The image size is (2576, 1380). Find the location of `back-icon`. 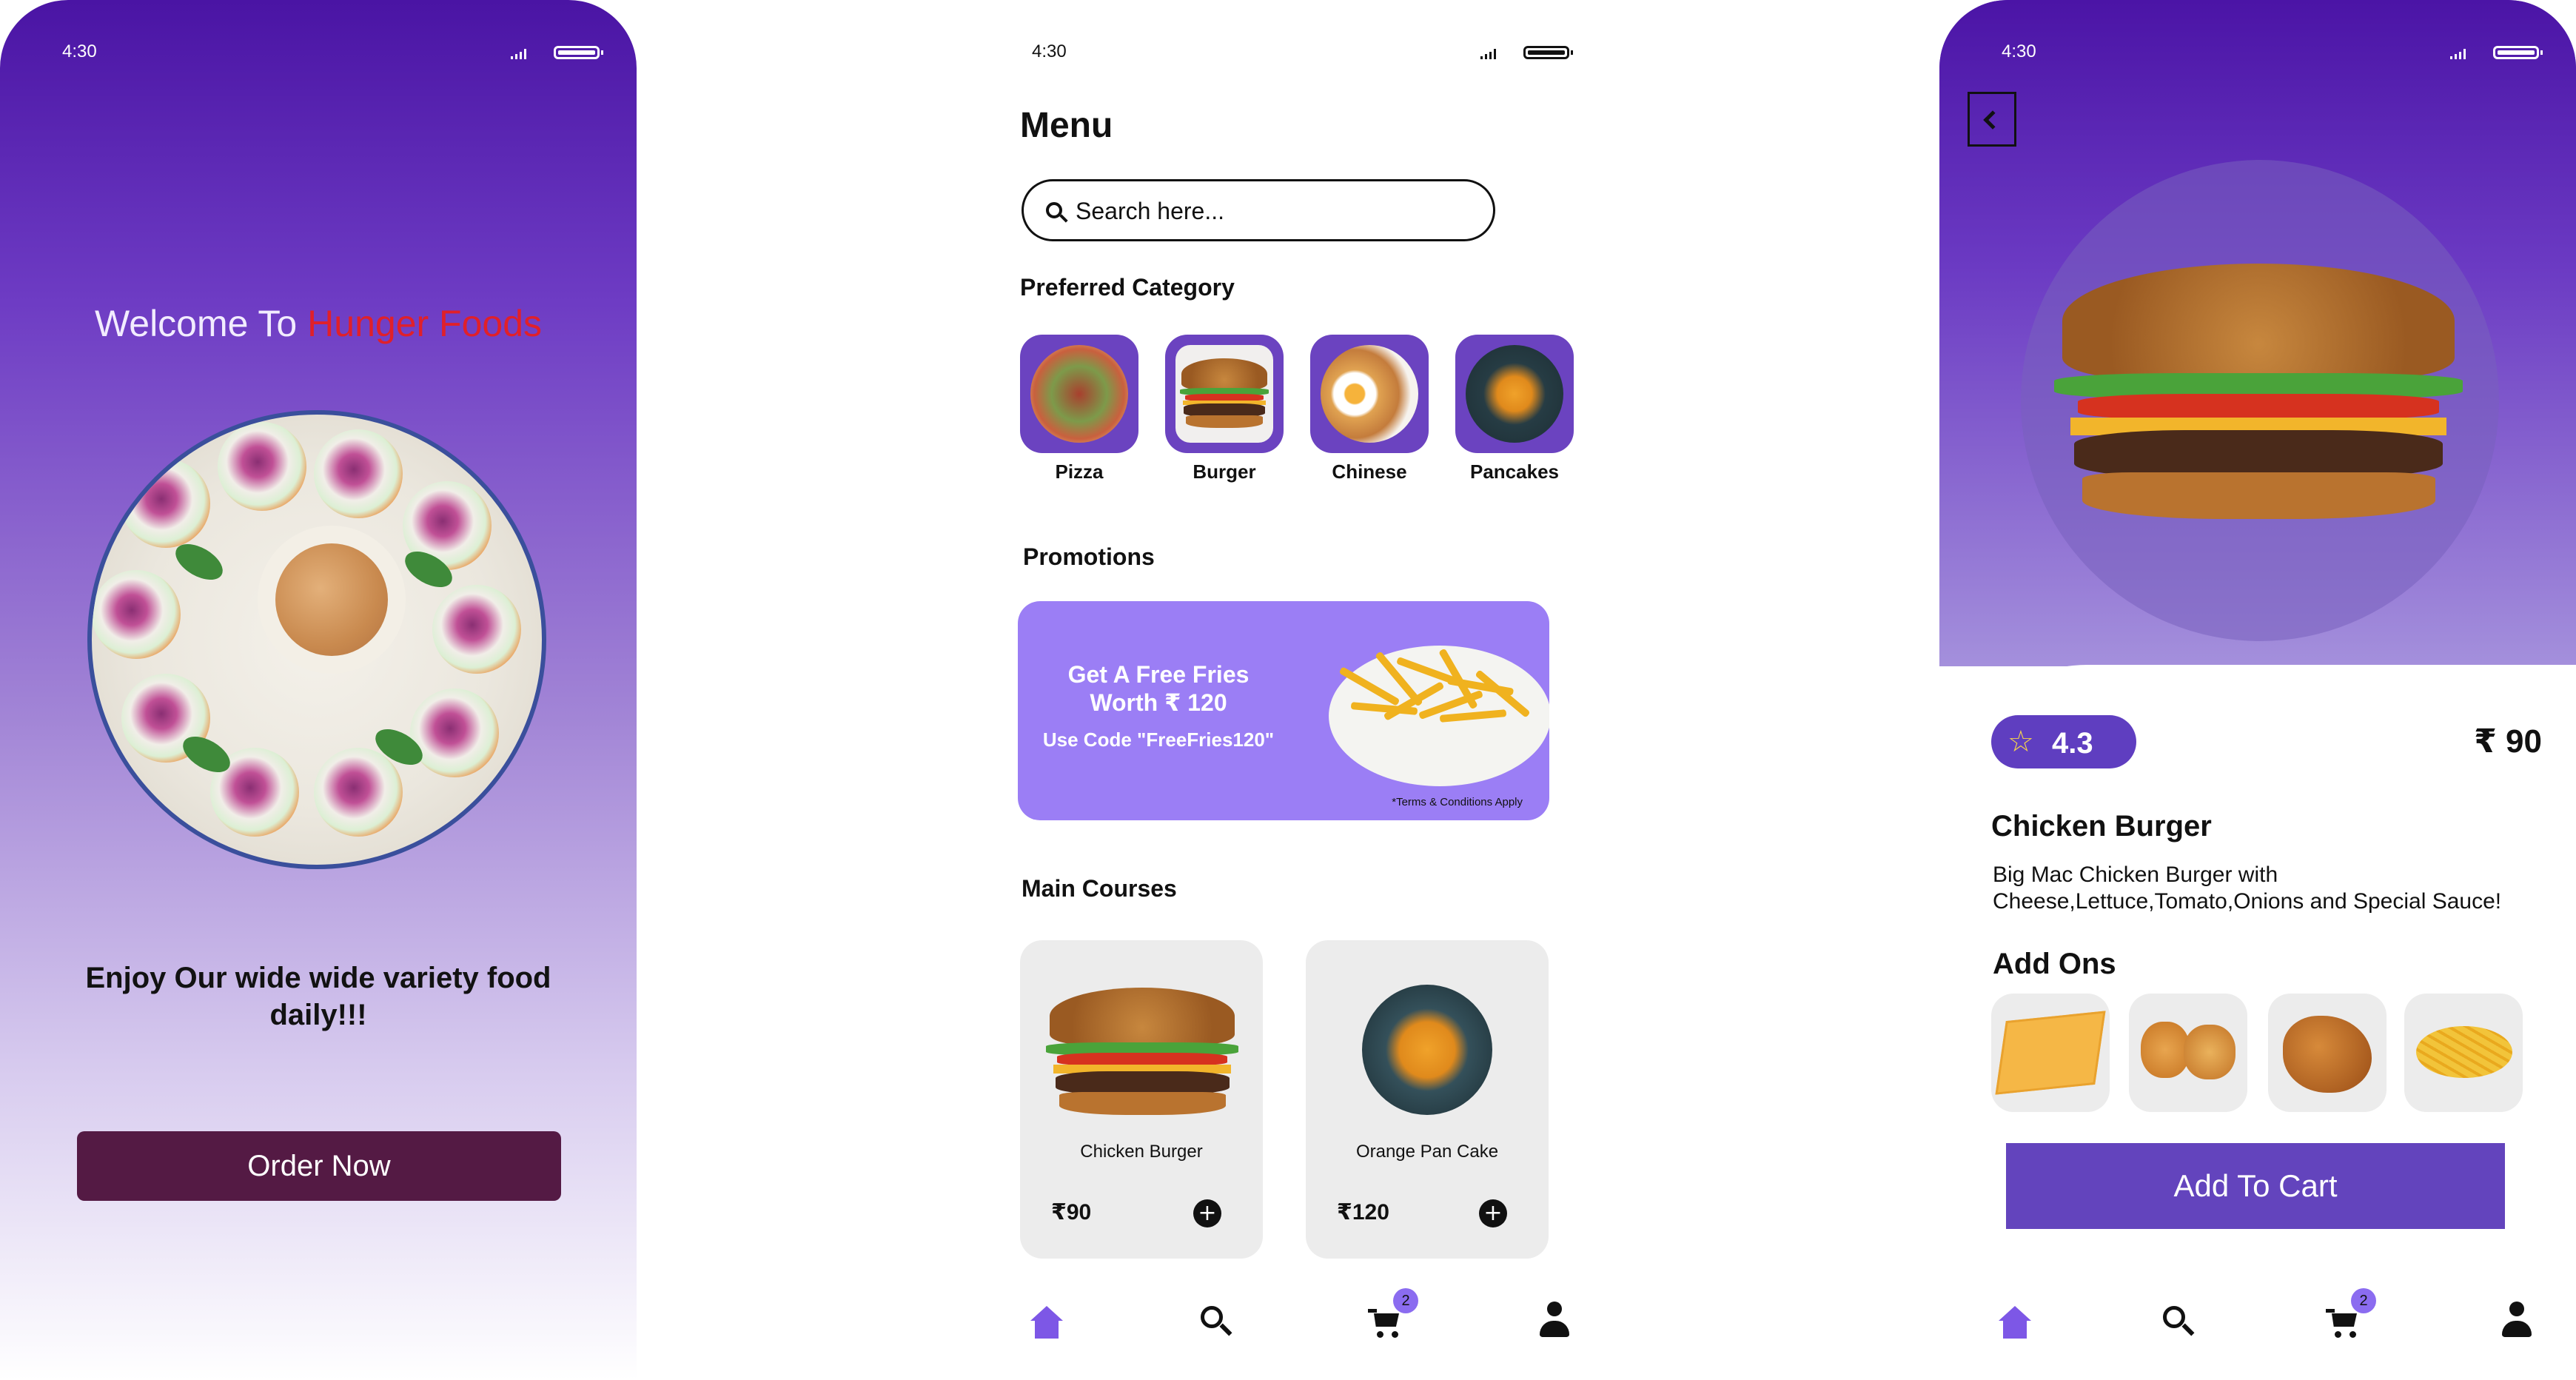

back-icon is located at coordinates (1992, 120).